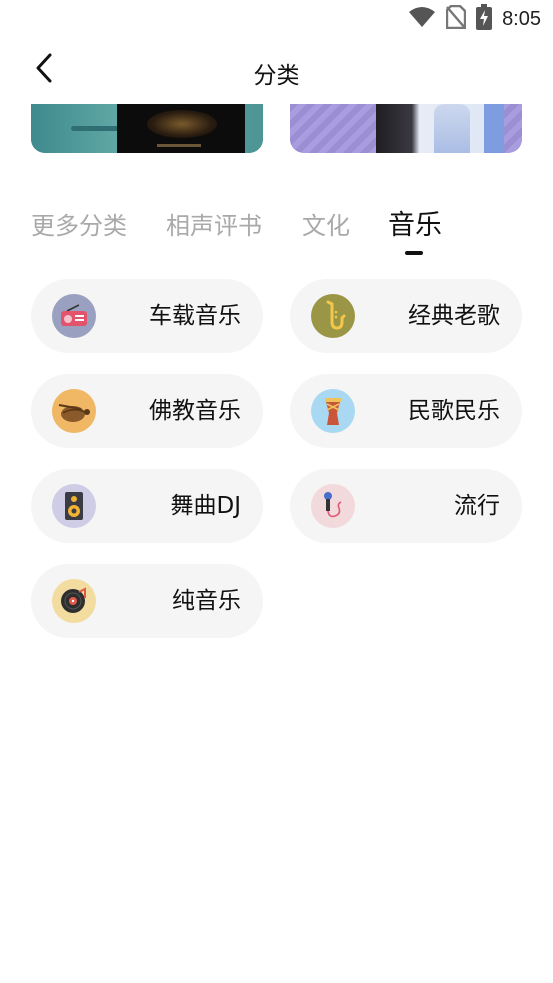 The height and width of the screenshot is (983, 553). I want to click on status-icons: 8:05, so click(474, 19).